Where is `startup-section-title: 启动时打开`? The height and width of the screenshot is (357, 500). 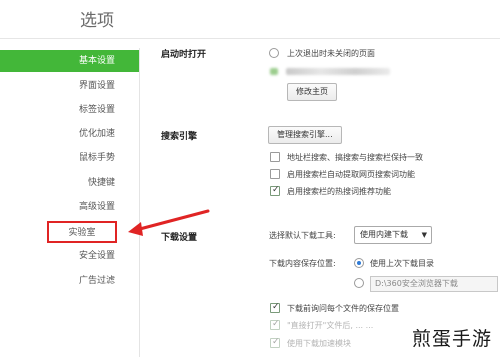
startup-section-title: 启动时打开 is located at coordinates (184, 55).